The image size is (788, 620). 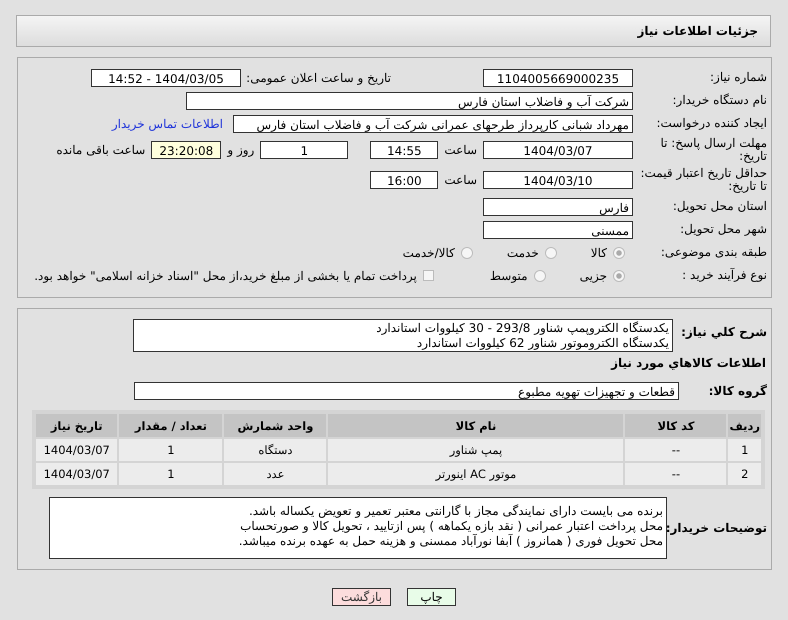 What do you see at coordinates (167, 123) in the screenshot?
I see `buyer-contact-link: اطلاعات تماس خریدار` at bounding box center [167, 123].